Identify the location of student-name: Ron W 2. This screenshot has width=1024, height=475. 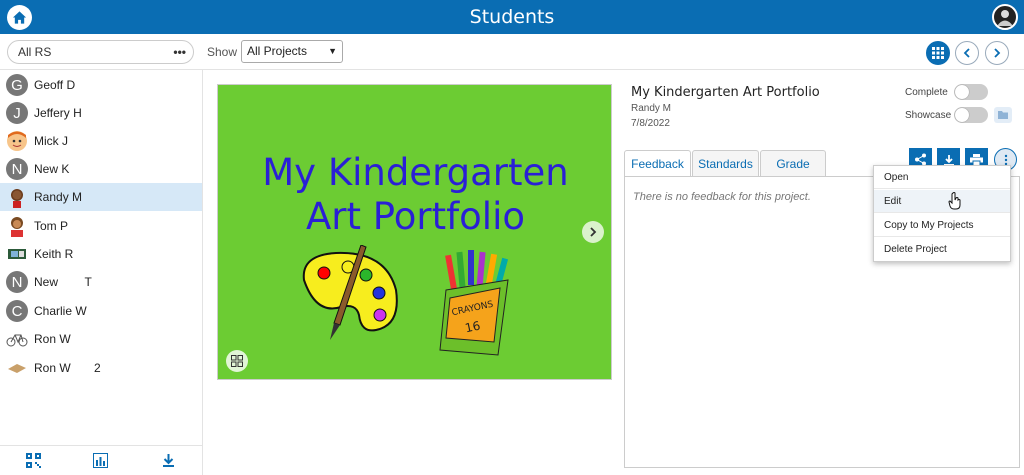
(67, 368).